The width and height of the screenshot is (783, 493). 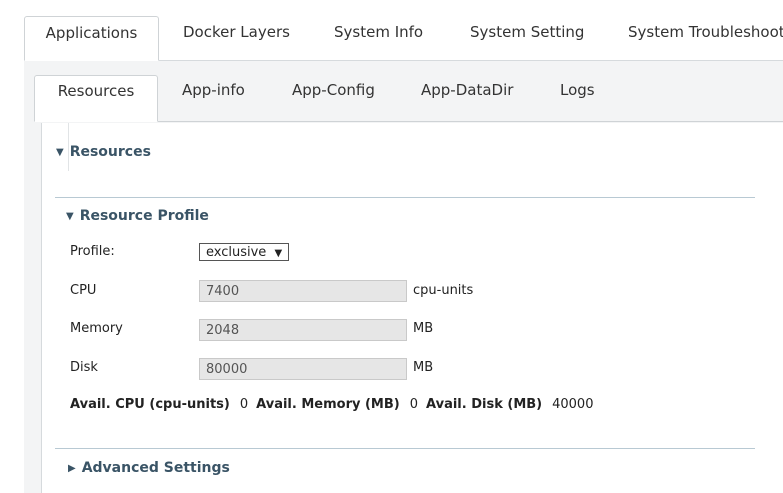 I want to click on resources-section-toggle: ▼ Resources, so click(x=103, y=152).